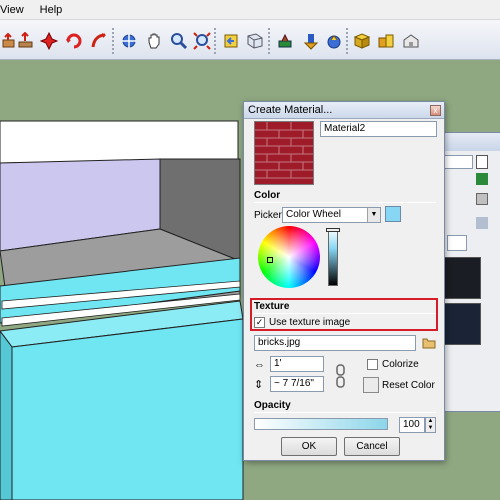 This screenshot has height=500, width=500. I want to click on toolbar, so click(250, 40).